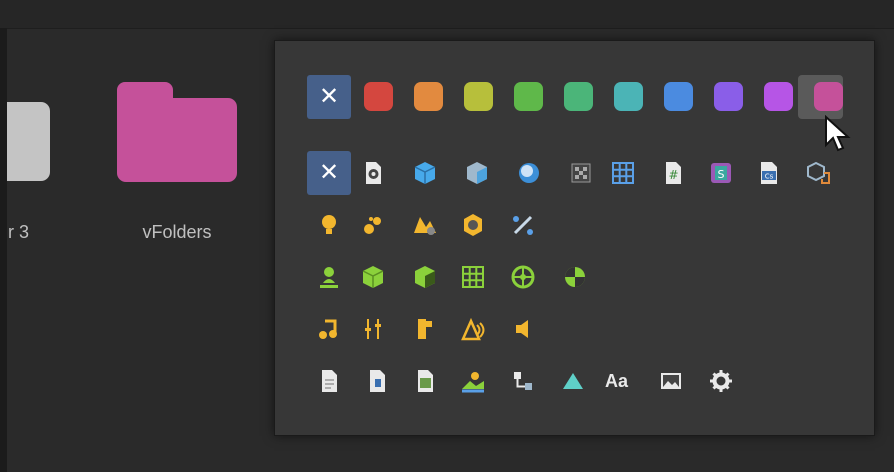 This screenshot has width=894, height=472. I want to click on hexagon-nut-icon, so click(473, 225).